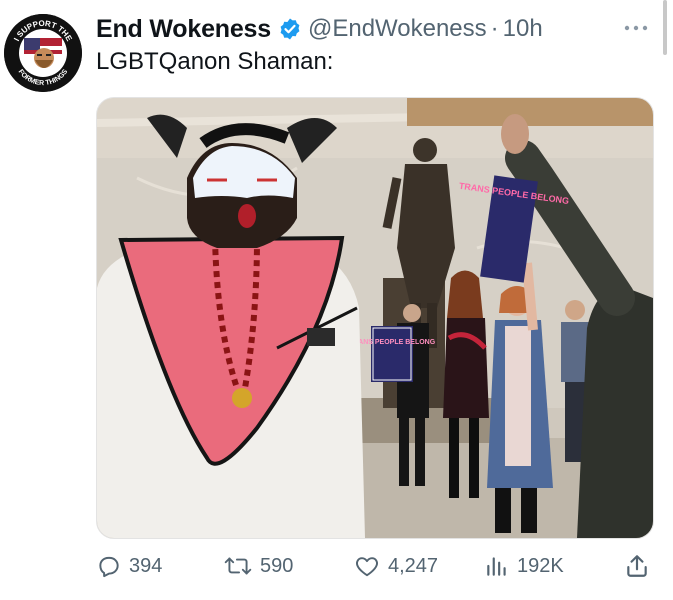  What do you see at coordinates (496, 566) in the screenshot?
I see `views-icon` at bounding box center [496, 566].